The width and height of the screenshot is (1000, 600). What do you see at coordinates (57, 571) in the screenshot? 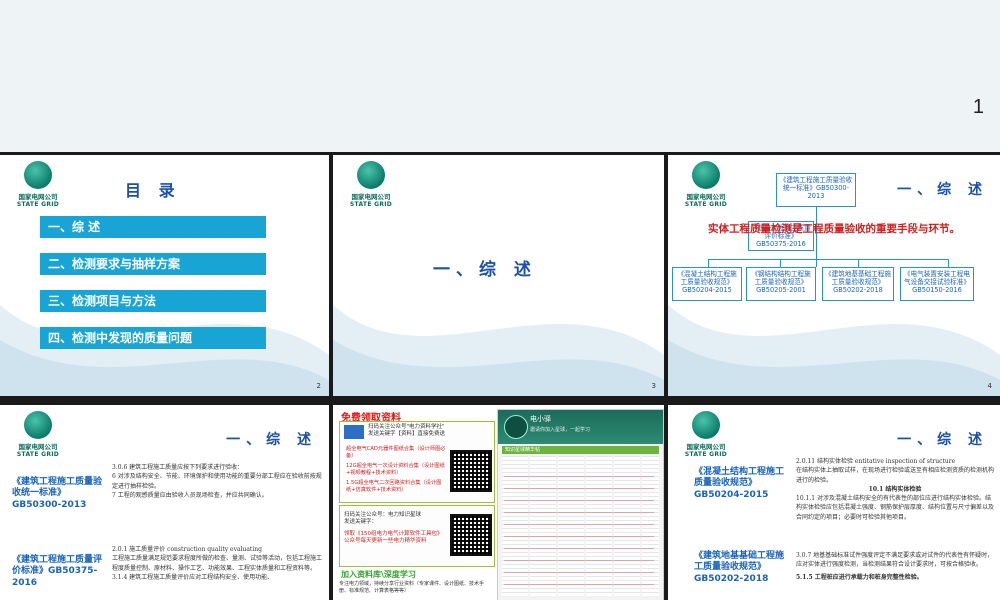
I see `standard-gb50375: 《建筑工程施工质量评价标准》GB50375-2016` at bounding box center [57, 571].